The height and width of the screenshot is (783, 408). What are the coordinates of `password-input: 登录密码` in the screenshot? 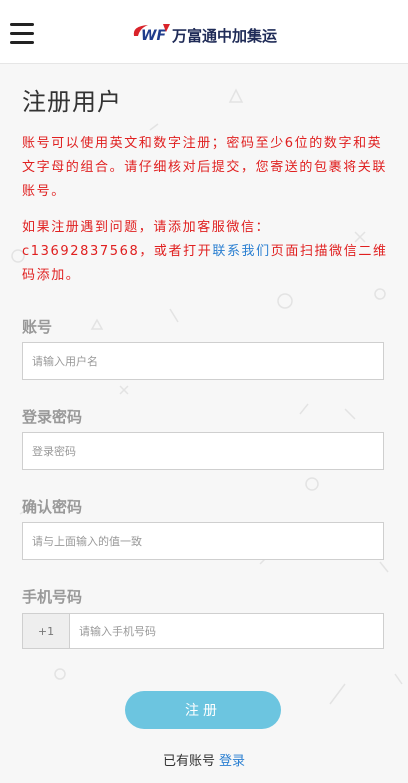 It's located at (203, 451).